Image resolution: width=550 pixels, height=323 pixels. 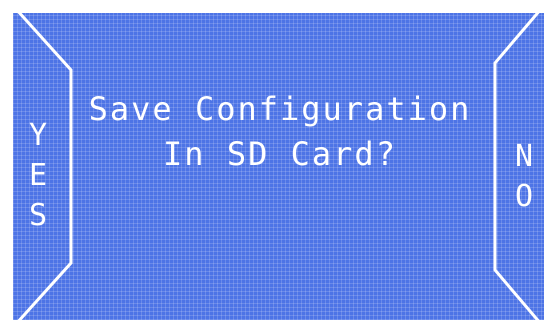 What do you see at coordinates (524, 196) in the screenshot?
I see `no-letter-o: O` at bounding box center [524, 196].